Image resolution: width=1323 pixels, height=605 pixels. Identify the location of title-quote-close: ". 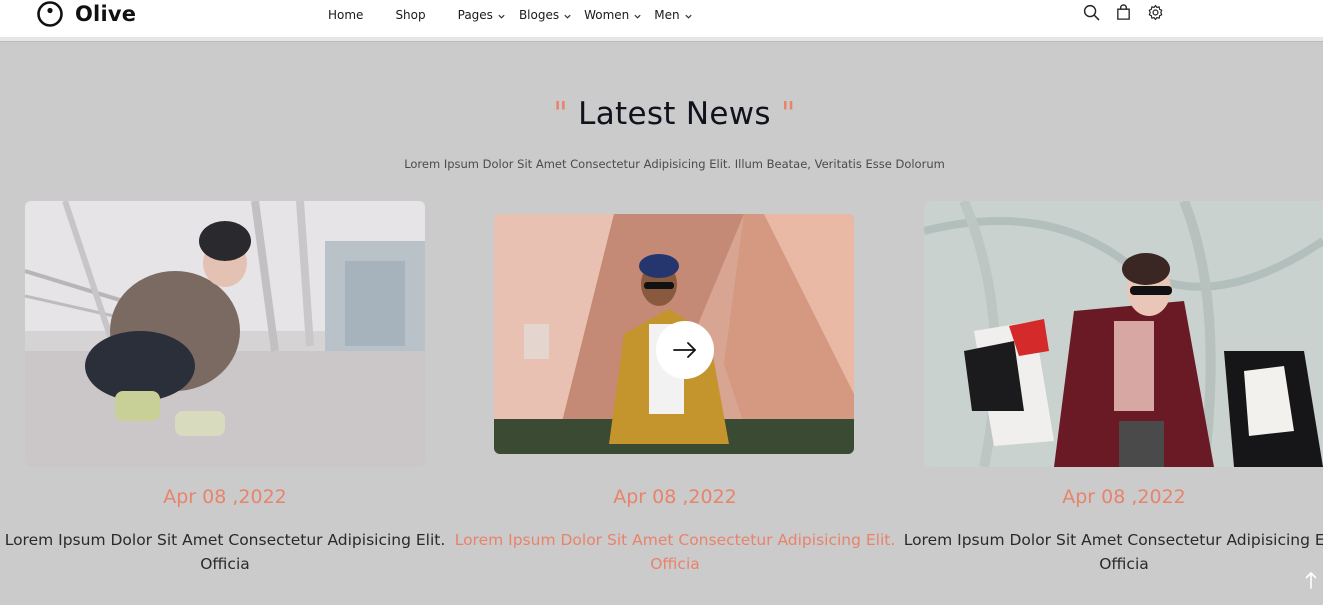
(788, 114).